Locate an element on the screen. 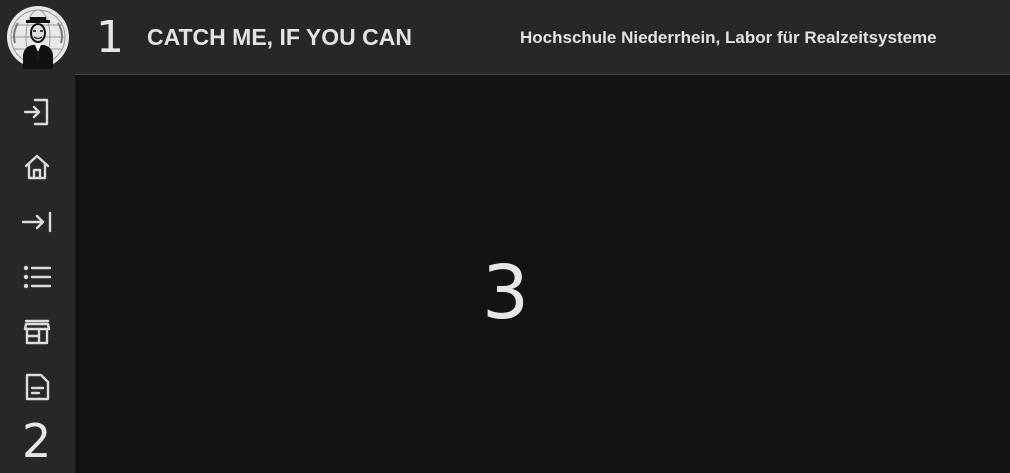 This screenshot has height=473, width=1010. anonymous-mask-logo is located at coordinates (38, 37).